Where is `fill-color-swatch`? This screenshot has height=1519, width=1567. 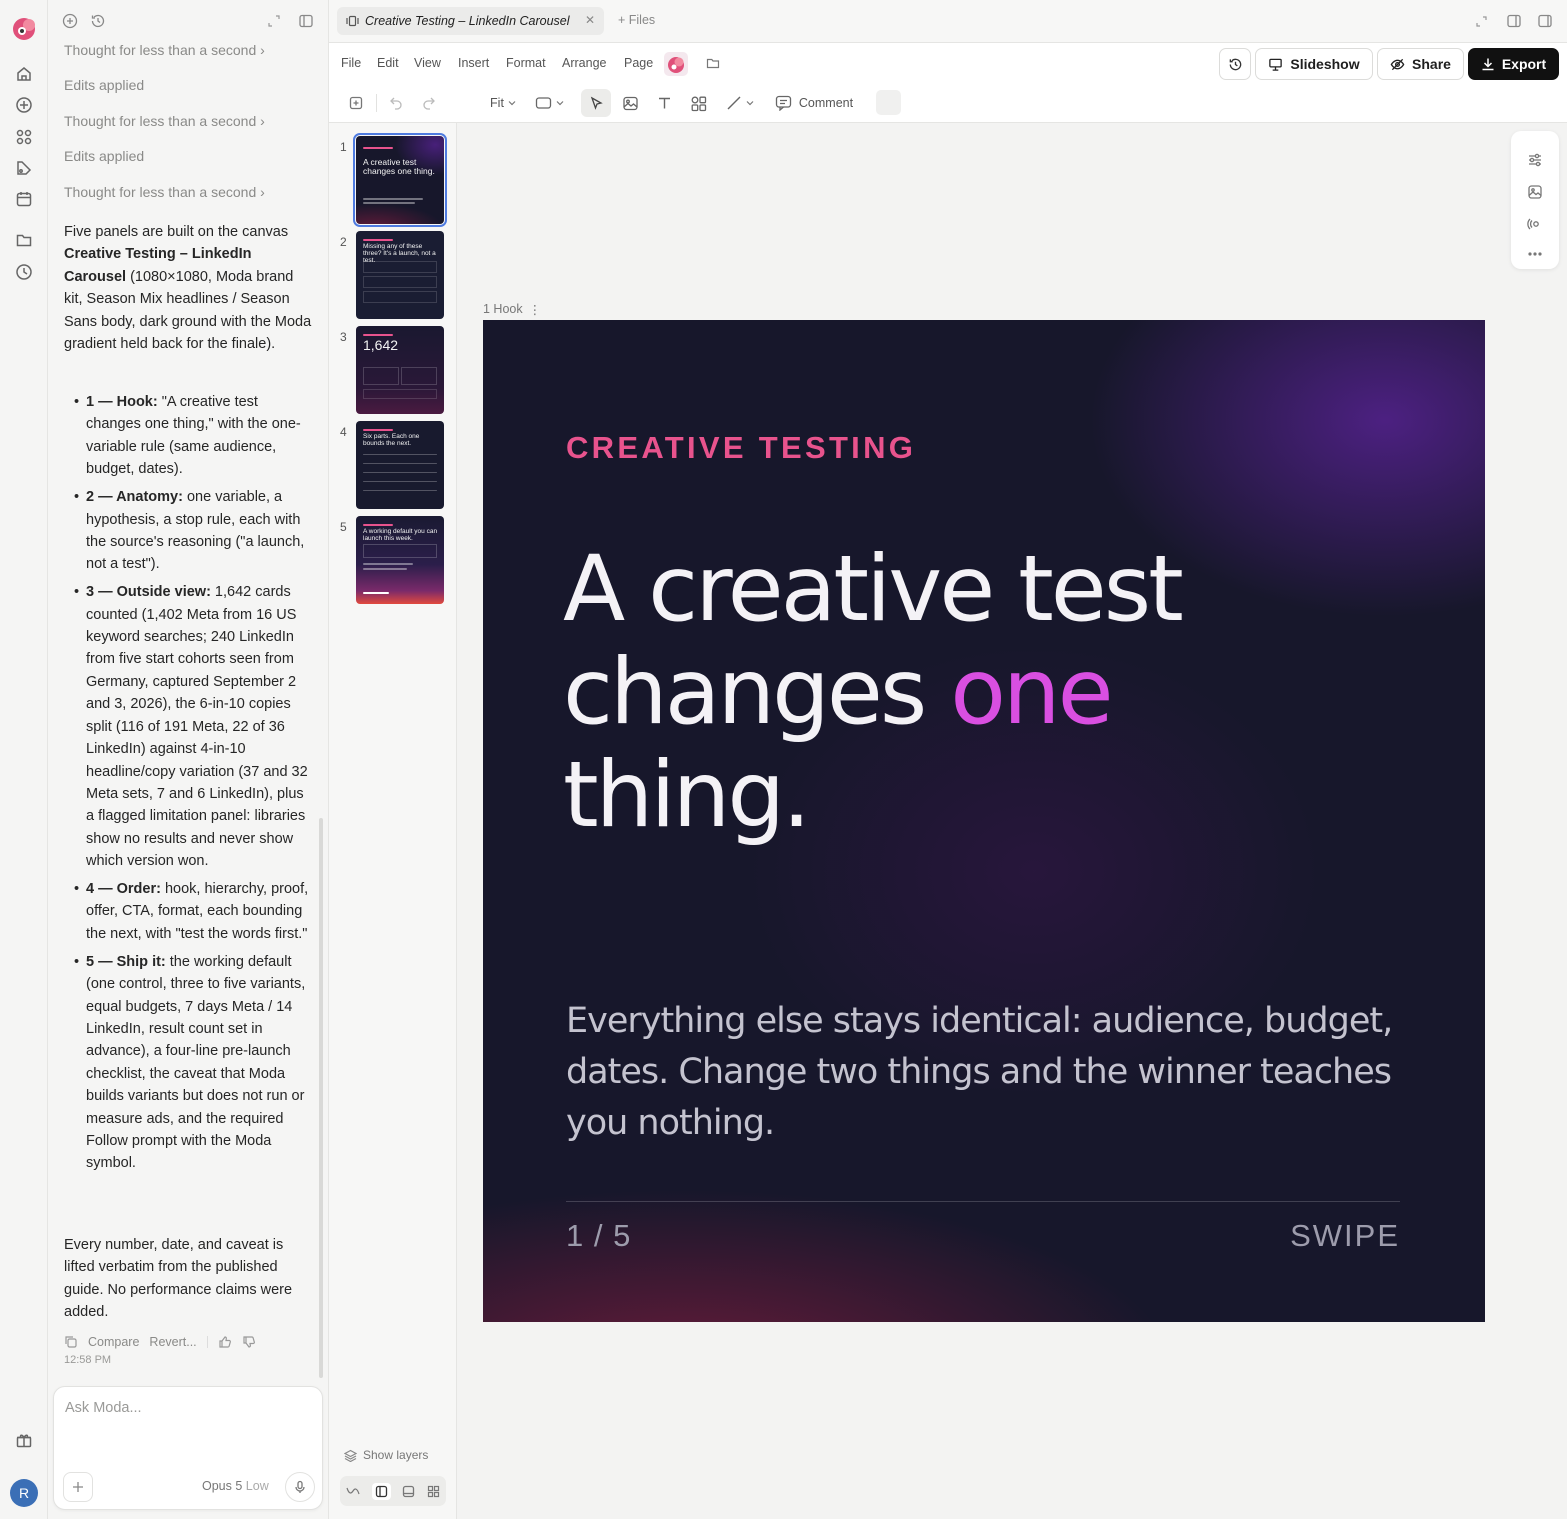
fill-color-swatch is located at coordinates (888, 102).